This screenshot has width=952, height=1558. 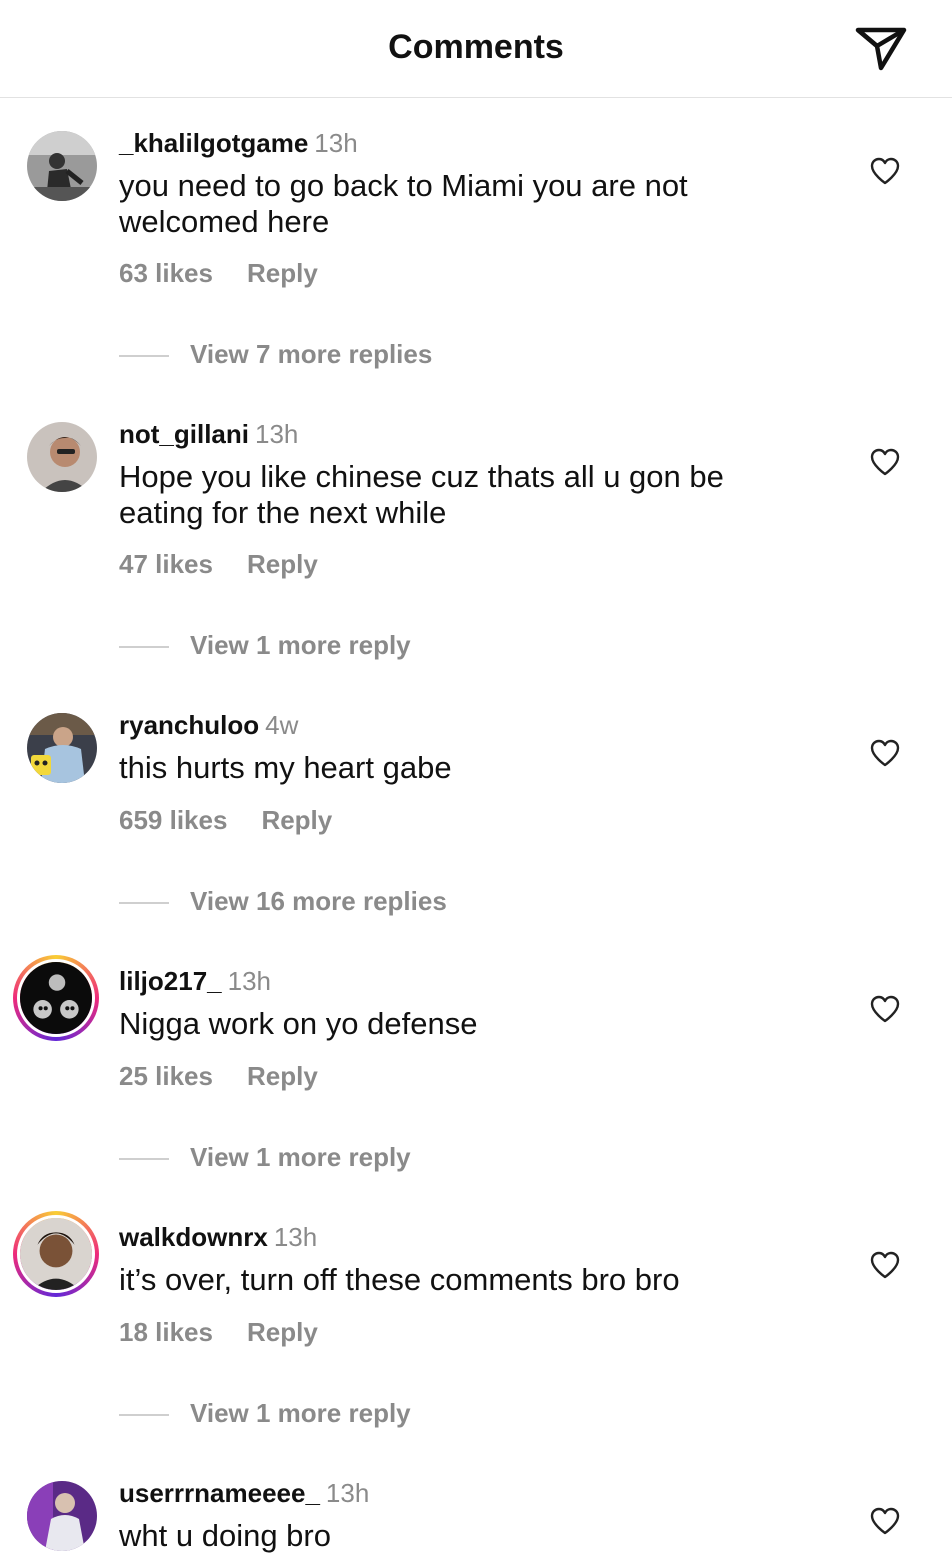 I want to click on comment-meta: userrrnameeee_ 13h, so click(x=244, y=1493).